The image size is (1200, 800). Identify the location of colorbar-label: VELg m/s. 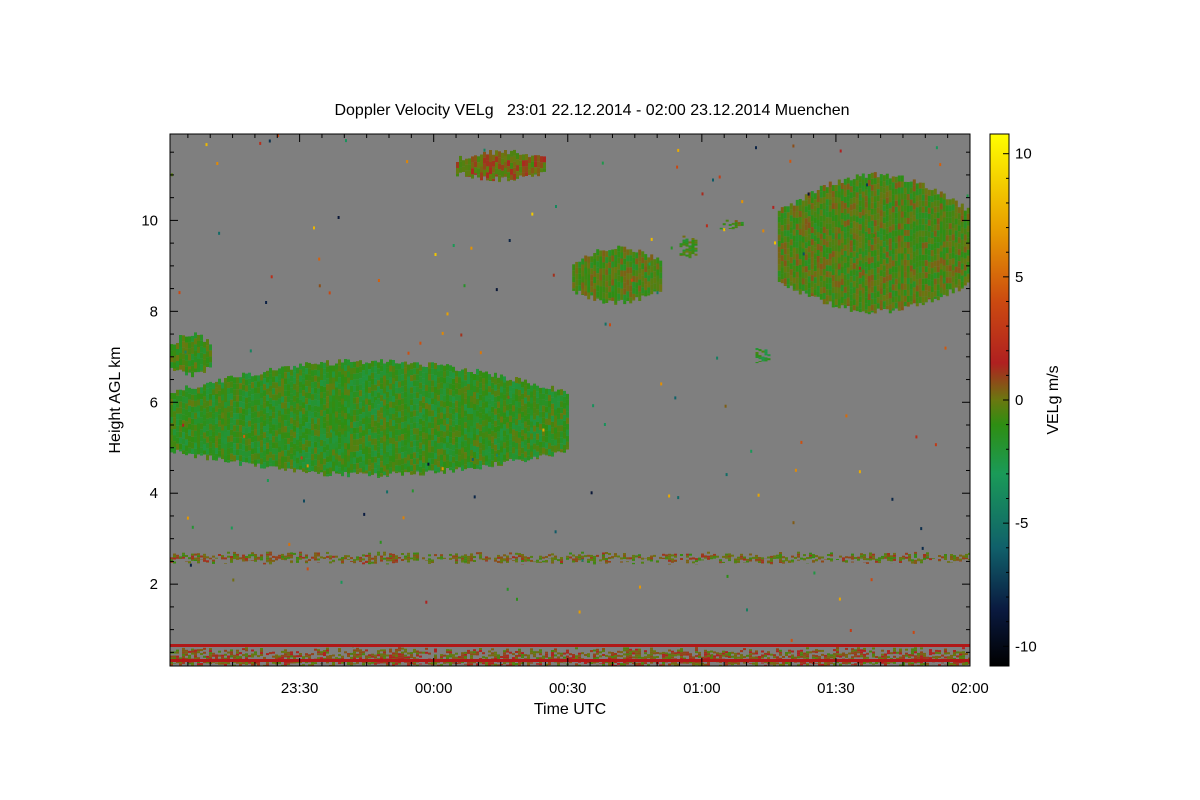
(1053, 399).